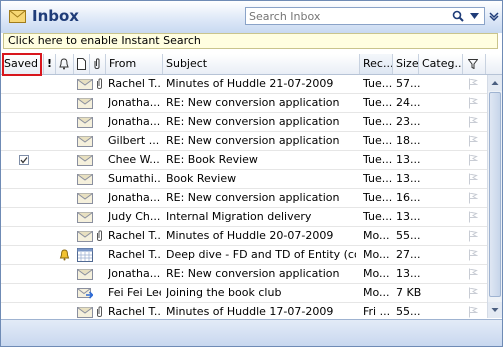 The image size is (503, 347). Describe the element at coordinates (250, 235) in the screenshot. I see `message-subject: Minutes of Huddle 20-07-2009` at that location.